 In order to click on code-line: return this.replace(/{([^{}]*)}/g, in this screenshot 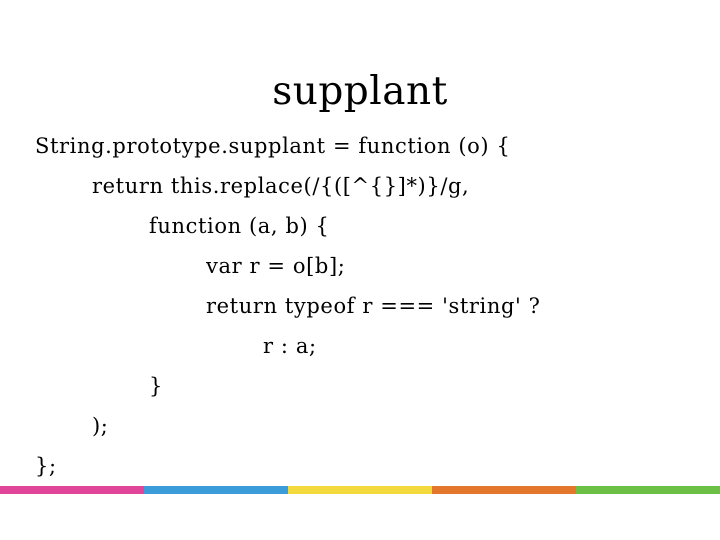, I will do `click(281, 186)`.